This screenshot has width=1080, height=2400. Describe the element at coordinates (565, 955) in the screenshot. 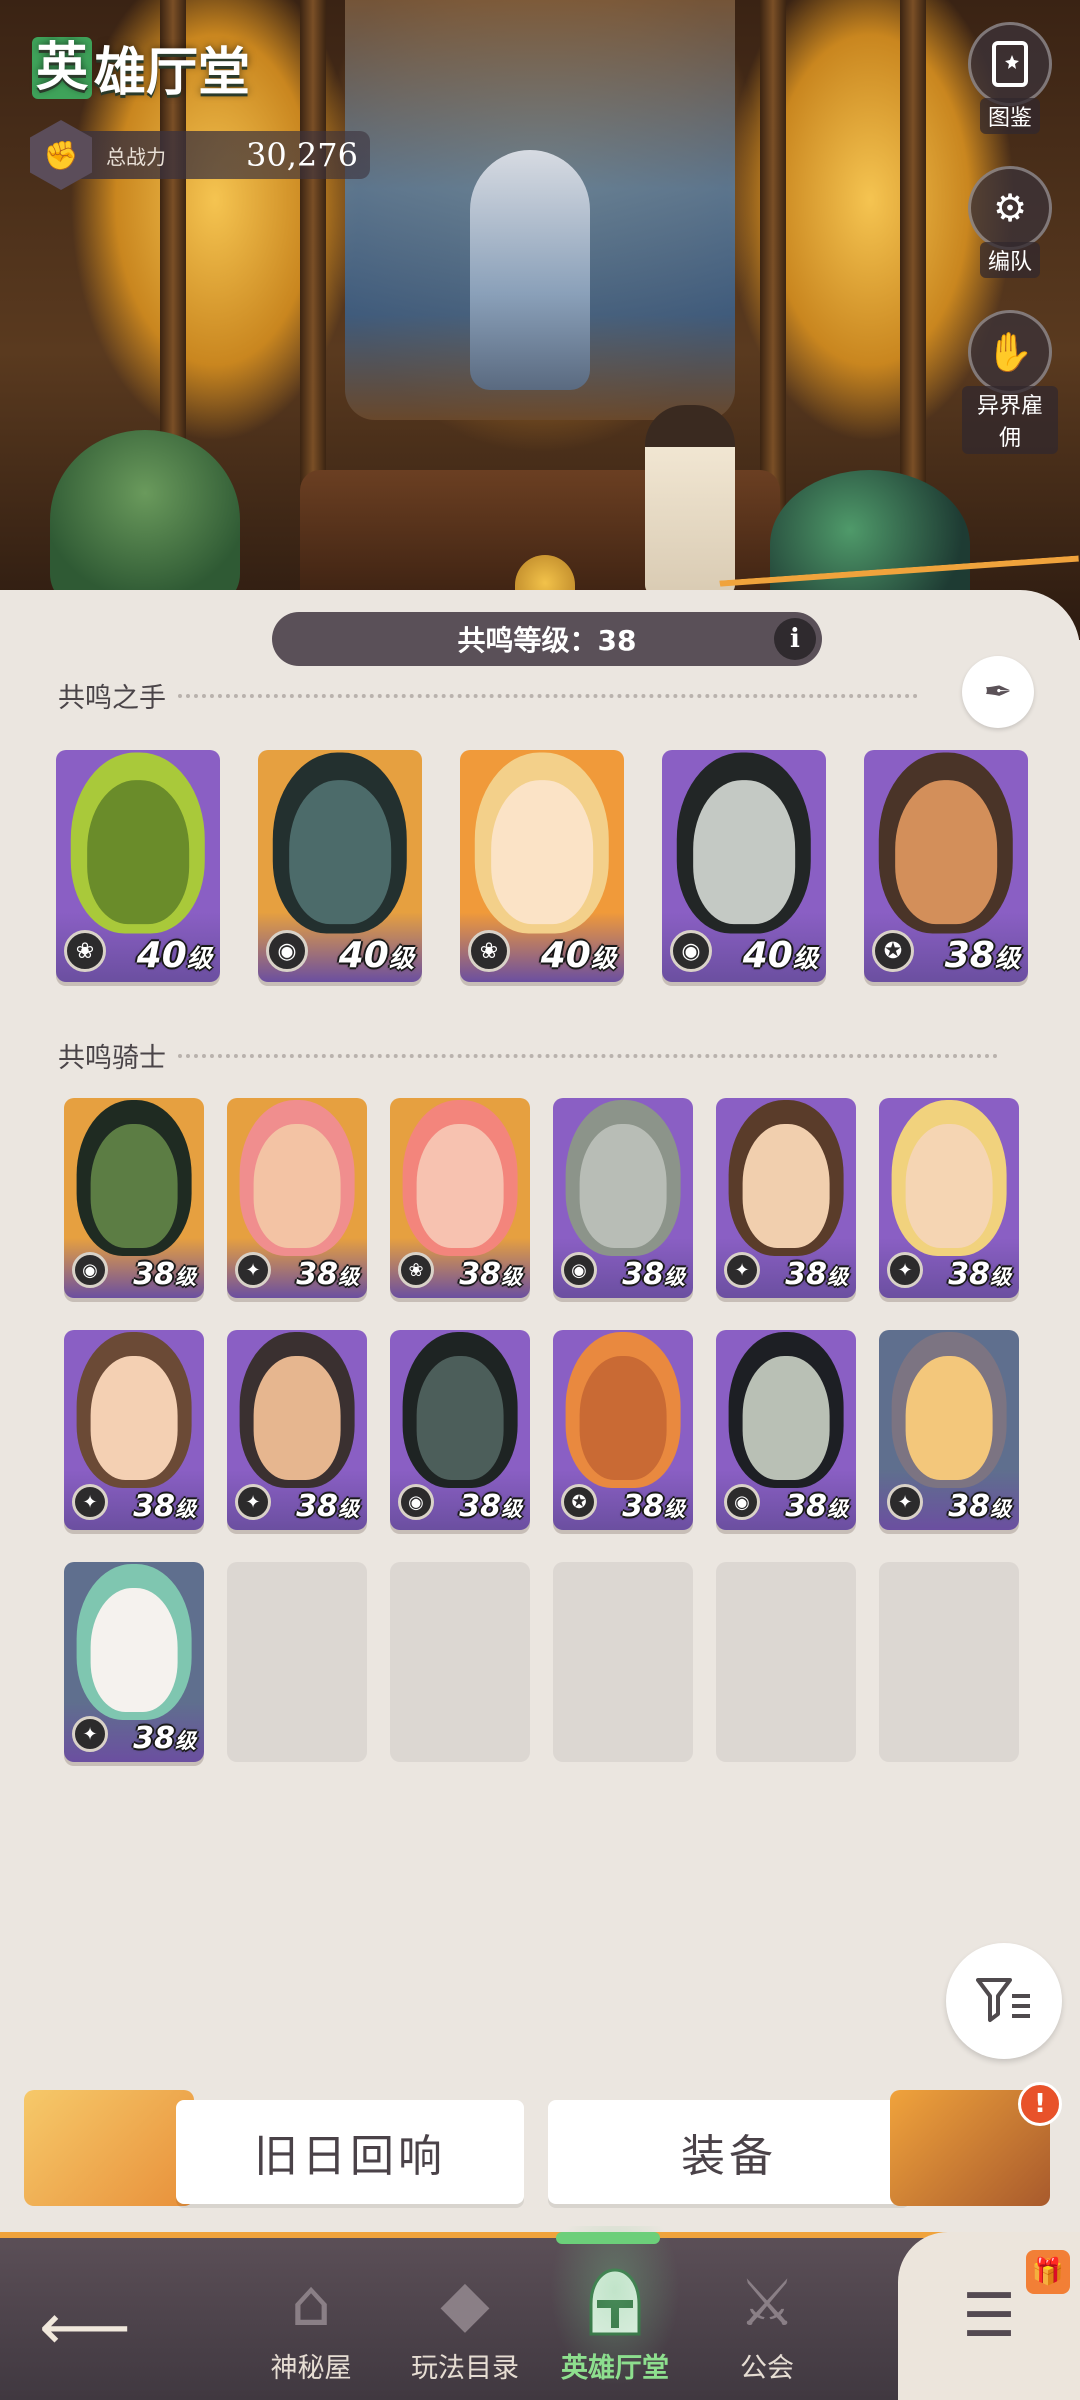

I see `hero-level-number: 40` at that location.